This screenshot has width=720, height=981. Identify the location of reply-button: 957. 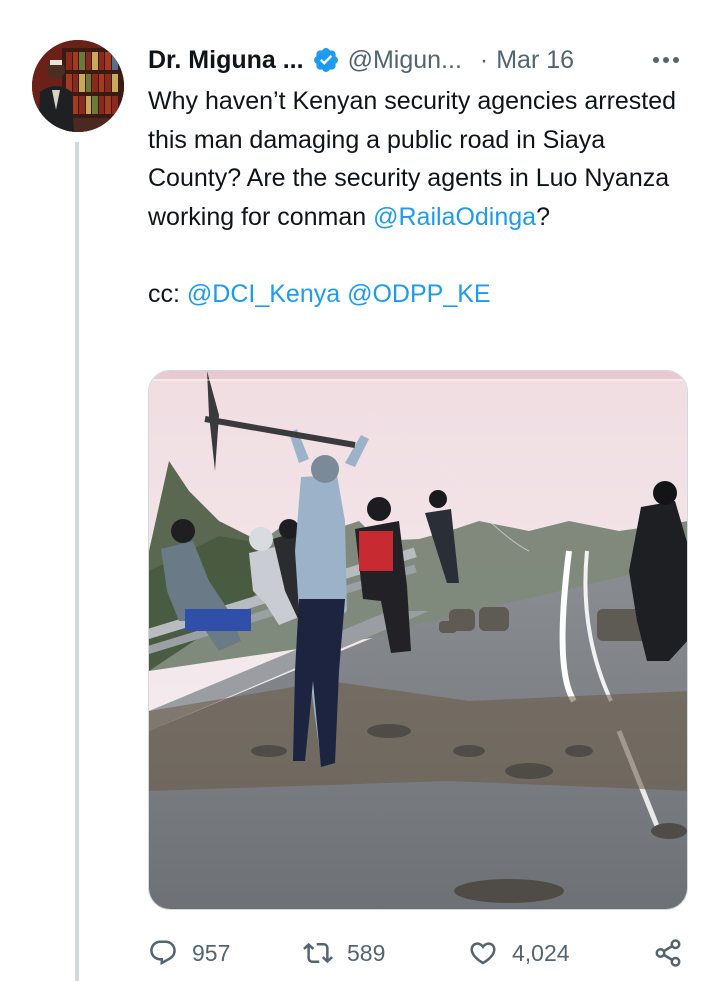
(189, 953).